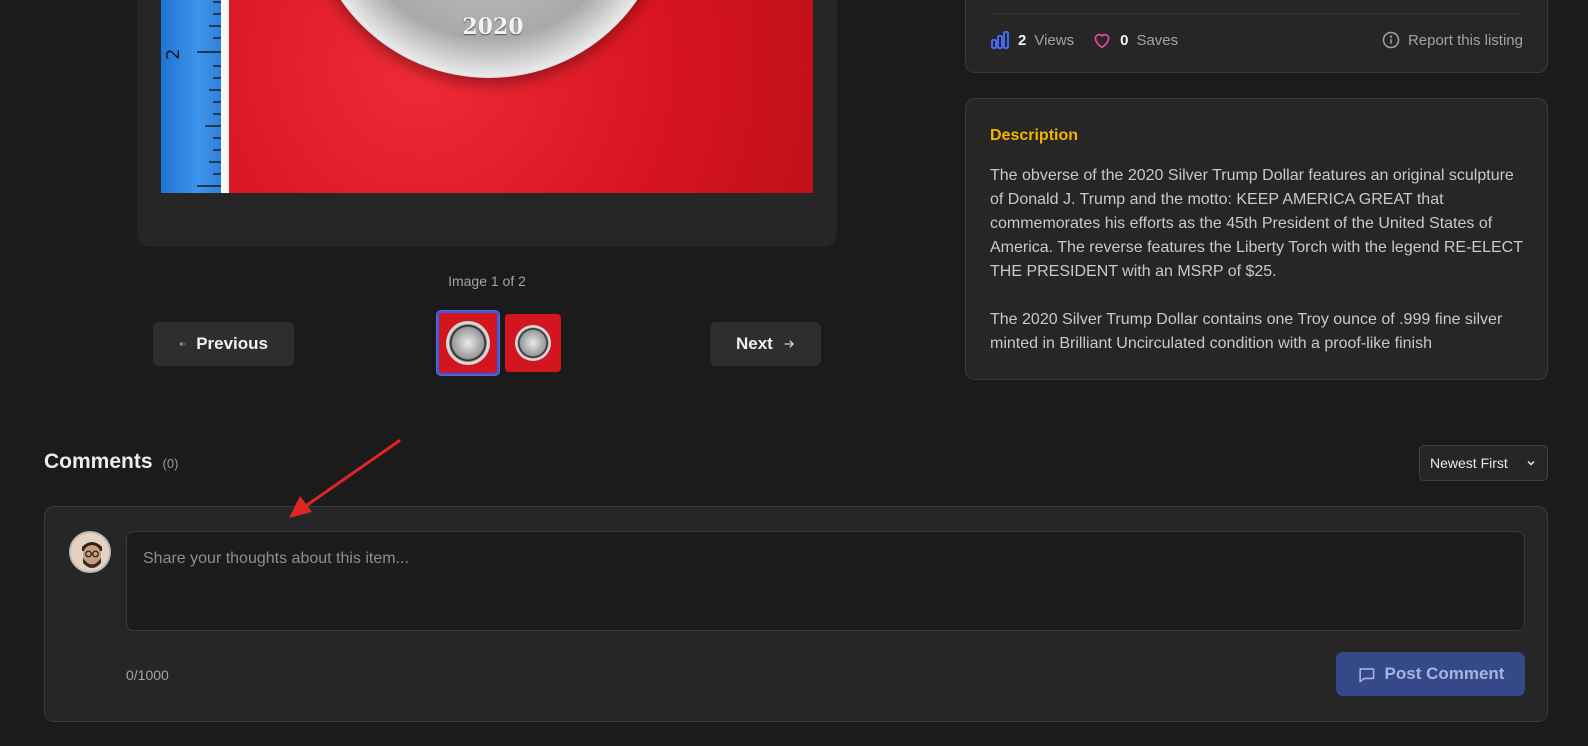  What do you see at coordinates (1531, 463) in the screenshot?
I see `chevron-down-icon` at bounding box center [1531, 463].